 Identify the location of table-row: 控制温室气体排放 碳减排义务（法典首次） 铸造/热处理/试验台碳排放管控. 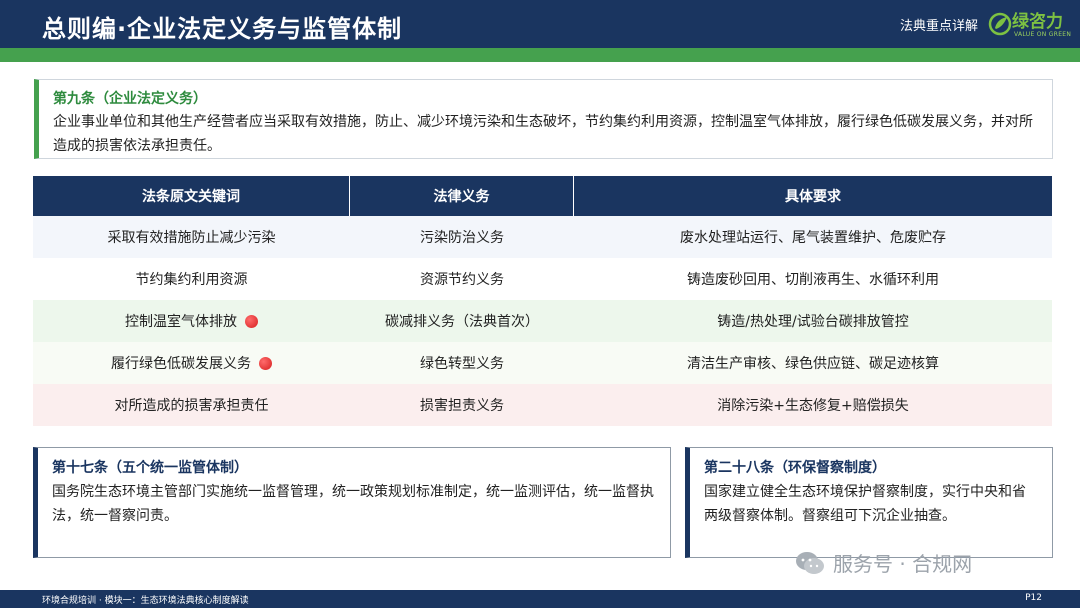
(542, 321).